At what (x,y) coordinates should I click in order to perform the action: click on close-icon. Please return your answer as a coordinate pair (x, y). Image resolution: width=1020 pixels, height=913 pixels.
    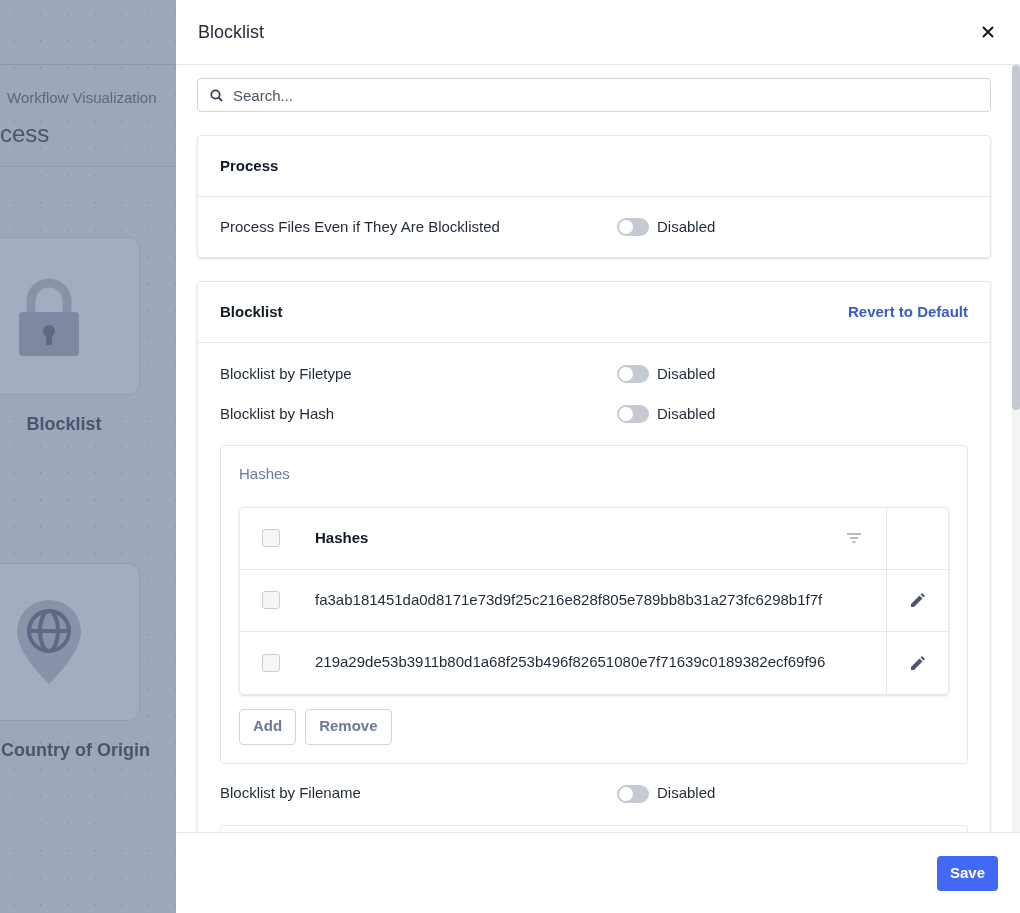
    Looking at the image, I should click on (988, 32).